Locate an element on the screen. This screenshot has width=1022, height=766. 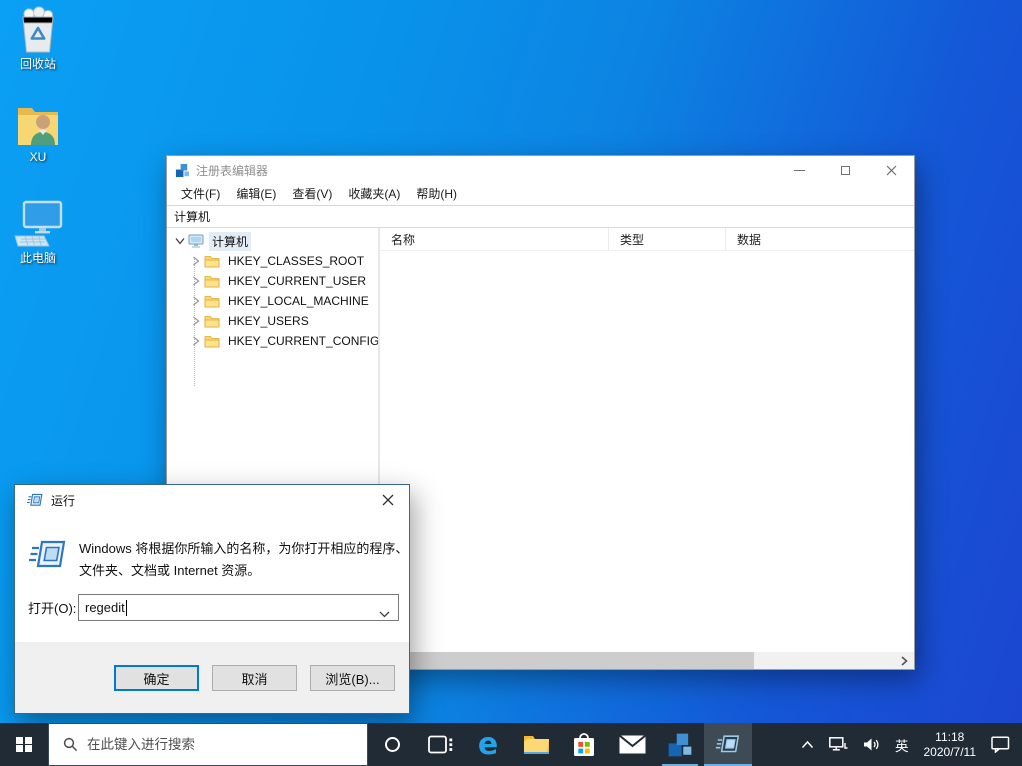
minimize-button is located at coordinates (799, 170).